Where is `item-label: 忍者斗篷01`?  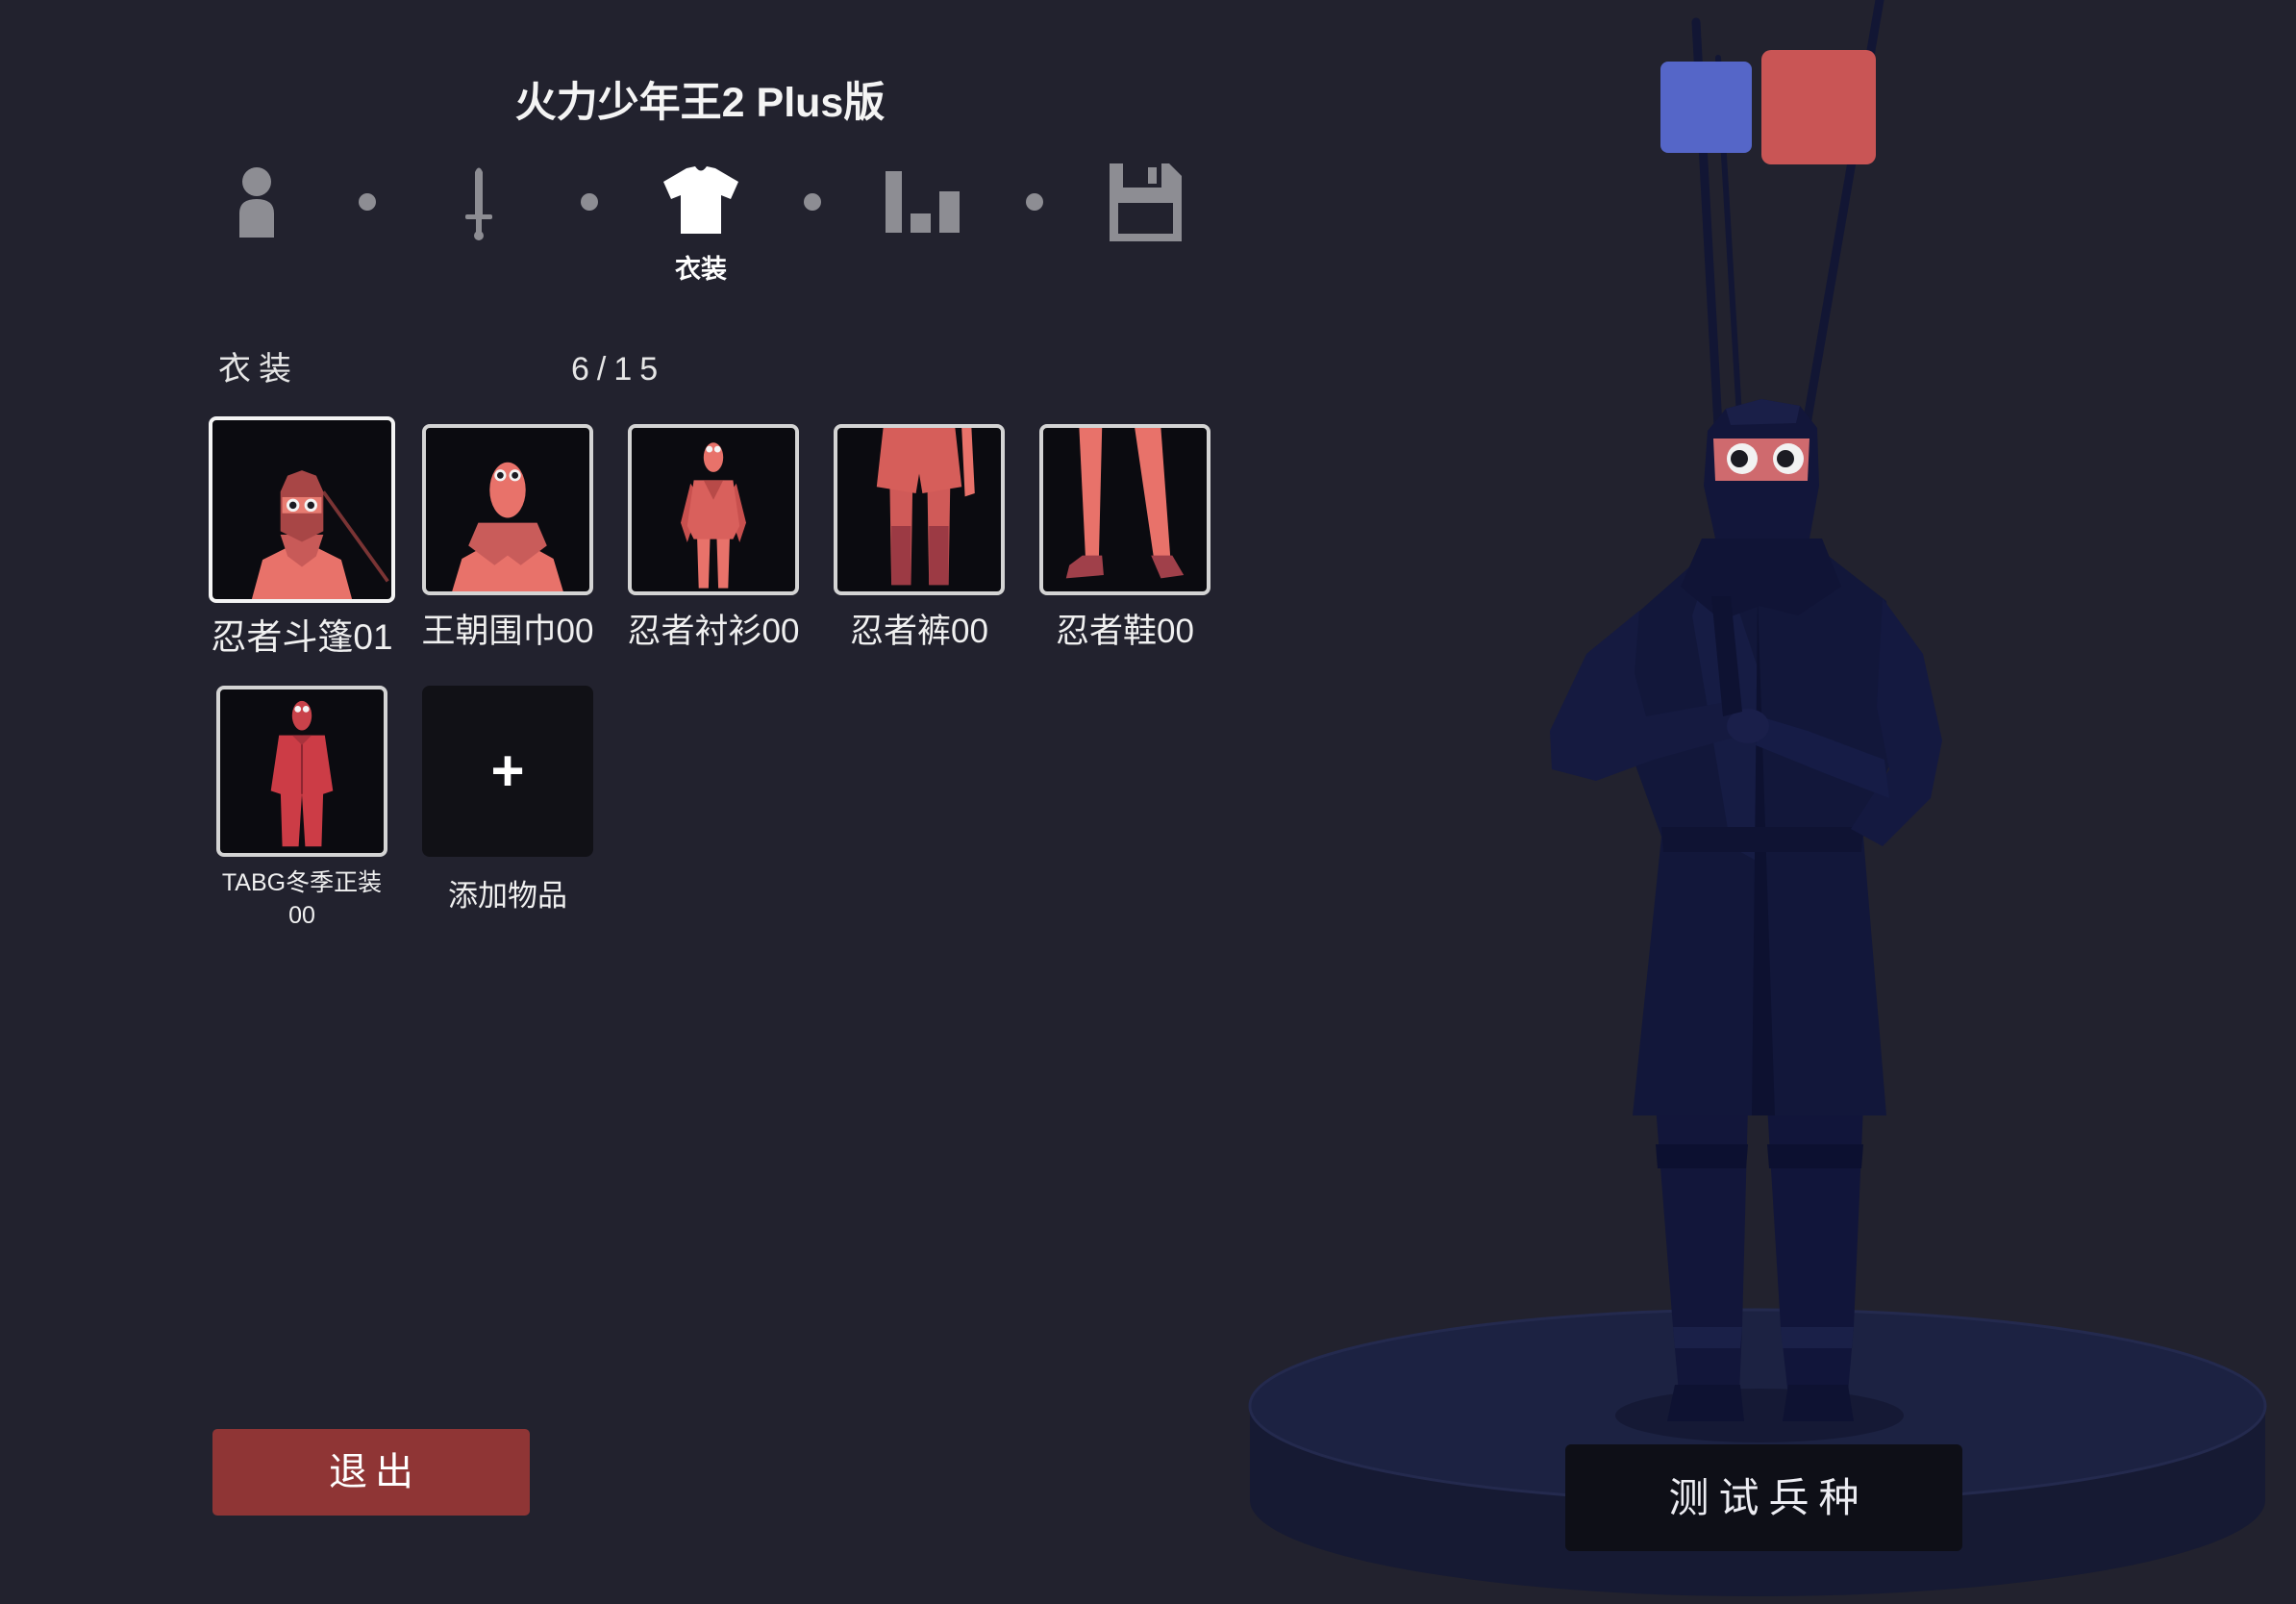
item-label: 忍者斗篷01 is located at coordinates (302, 637).